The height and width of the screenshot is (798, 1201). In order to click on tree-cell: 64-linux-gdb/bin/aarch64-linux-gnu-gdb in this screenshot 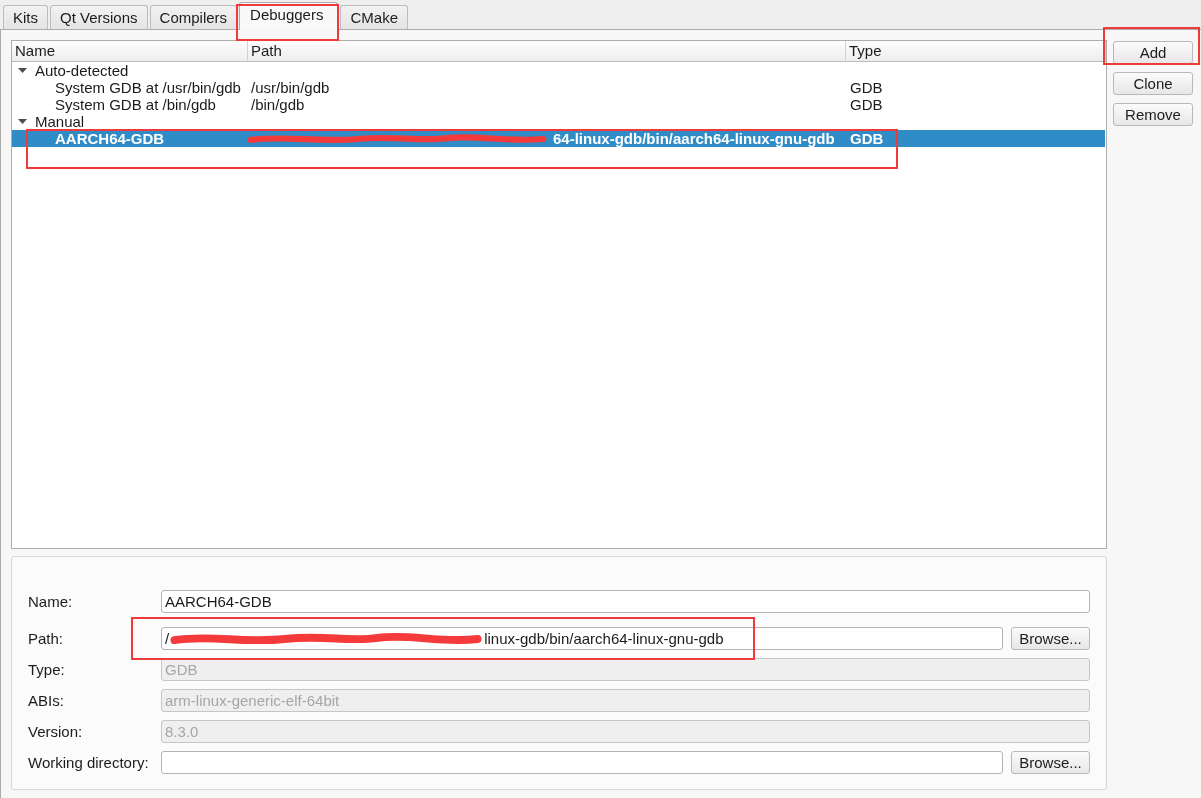, I will do `click(694, 138)`.